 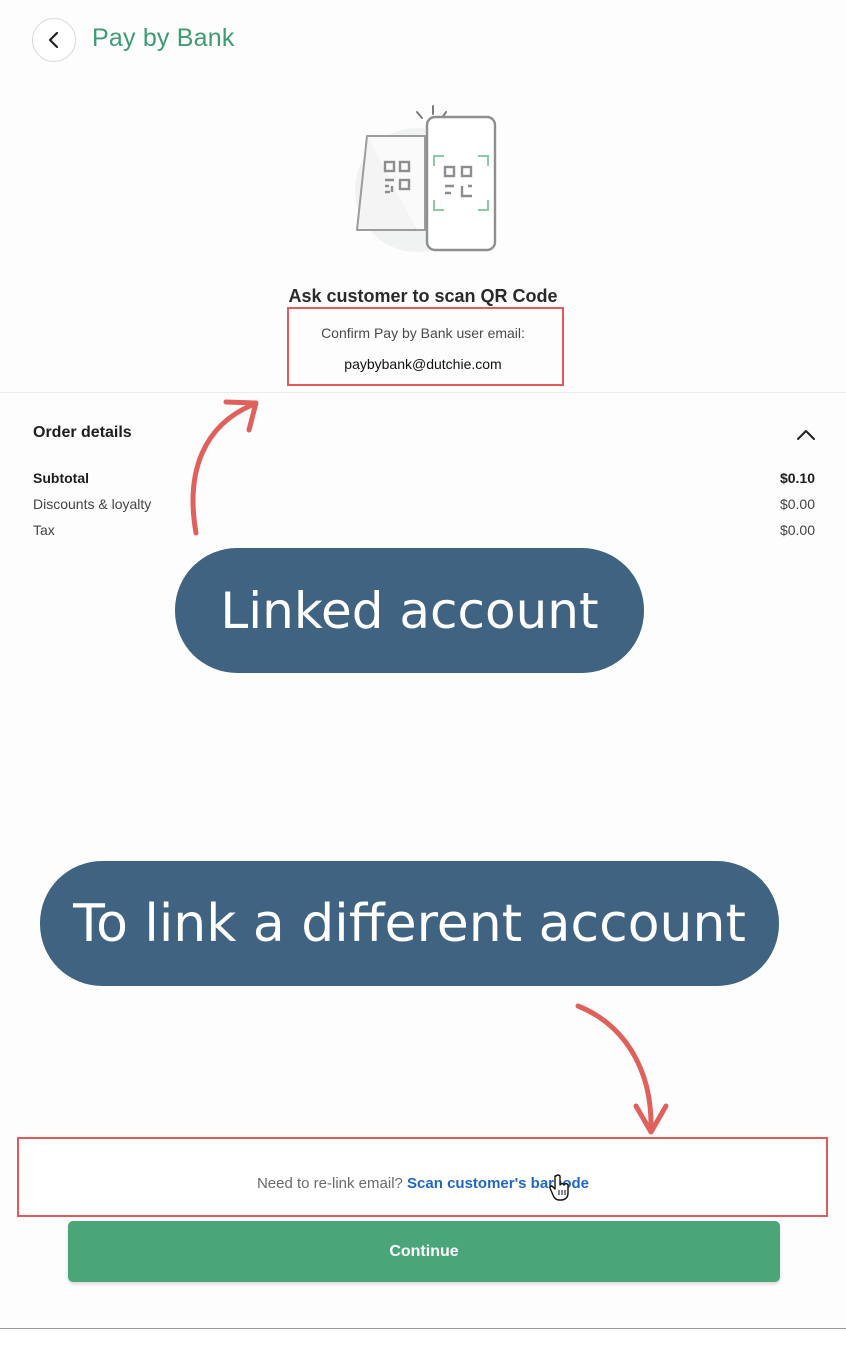 I want to click on section-divider, so click(x=423, y=392).